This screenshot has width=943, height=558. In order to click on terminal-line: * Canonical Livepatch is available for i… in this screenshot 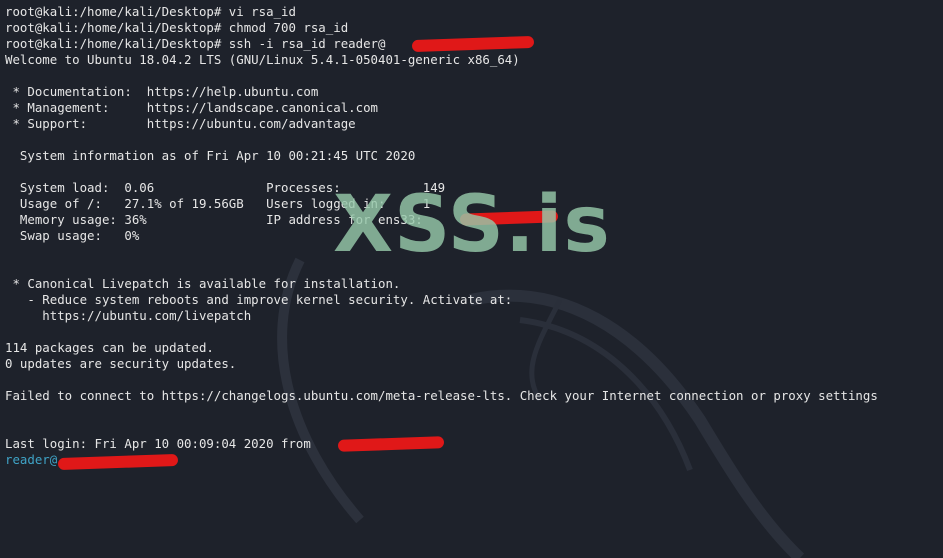, I will do `click(203, 283)`.